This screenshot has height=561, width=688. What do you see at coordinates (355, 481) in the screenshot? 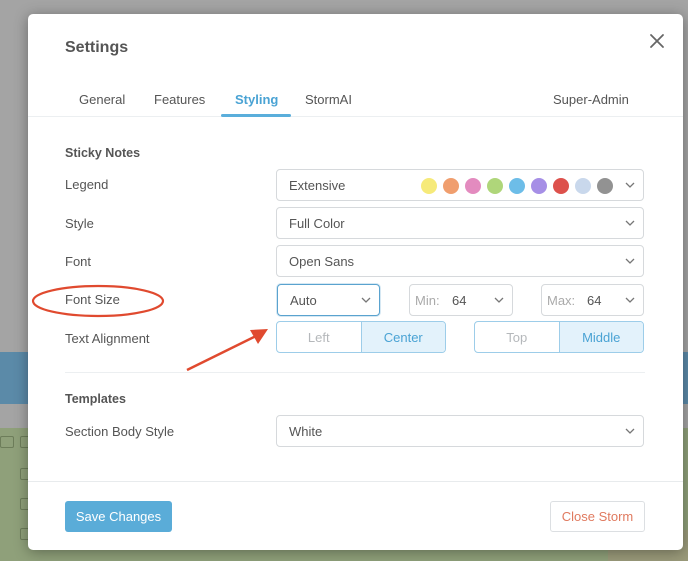
I see `footer-divider` at bounding box center [355, 481].